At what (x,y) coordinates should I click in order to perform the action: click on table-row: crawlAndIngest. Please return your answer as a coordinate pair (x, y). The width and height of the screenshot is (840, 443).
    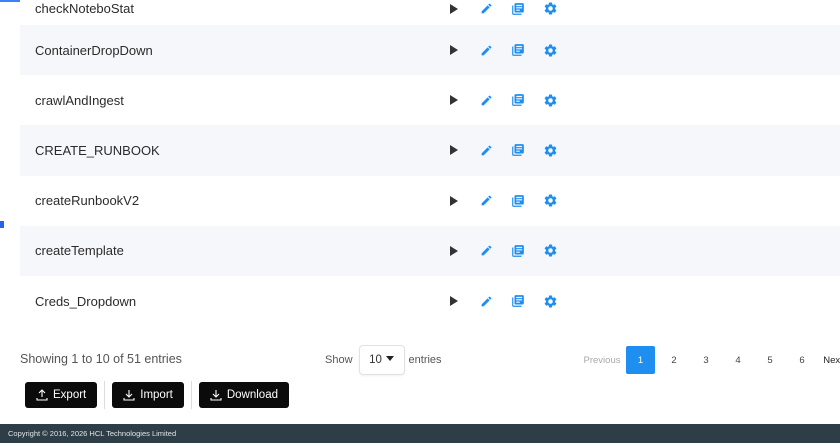
    Looking at the image, I should click on (430, 100).